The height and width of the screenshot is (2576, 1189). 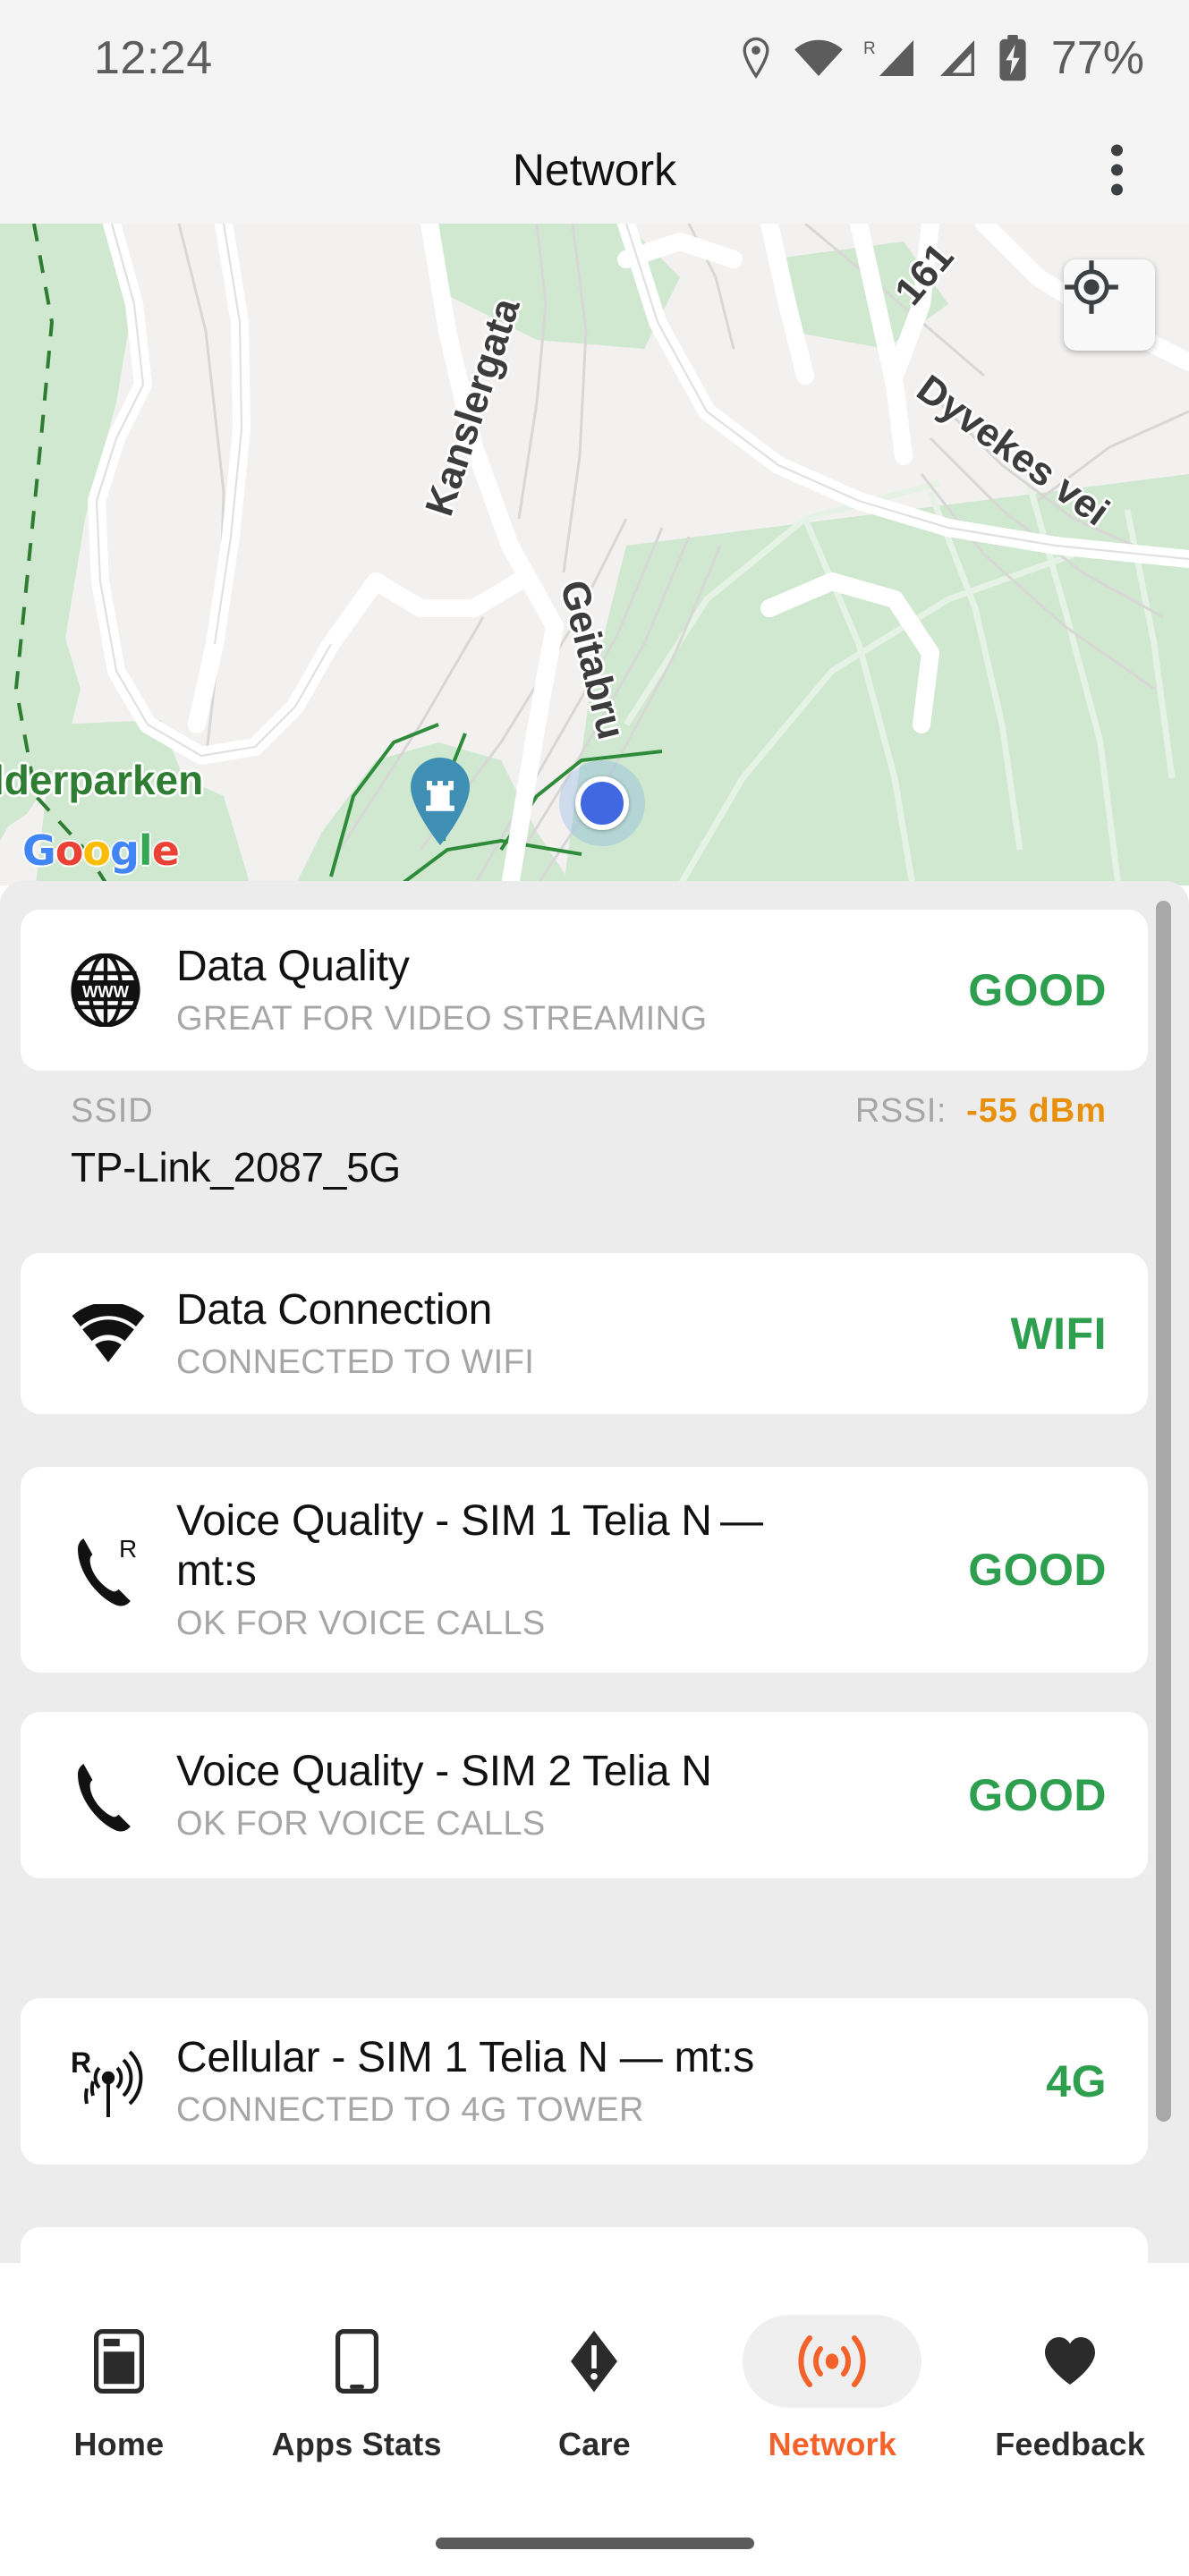 What do you see at coordinates (410, 2110) in the screenshot?
I see `card-subtitle: CONNECTED TO 4G TOWER` at bounding box center [410, 2110].